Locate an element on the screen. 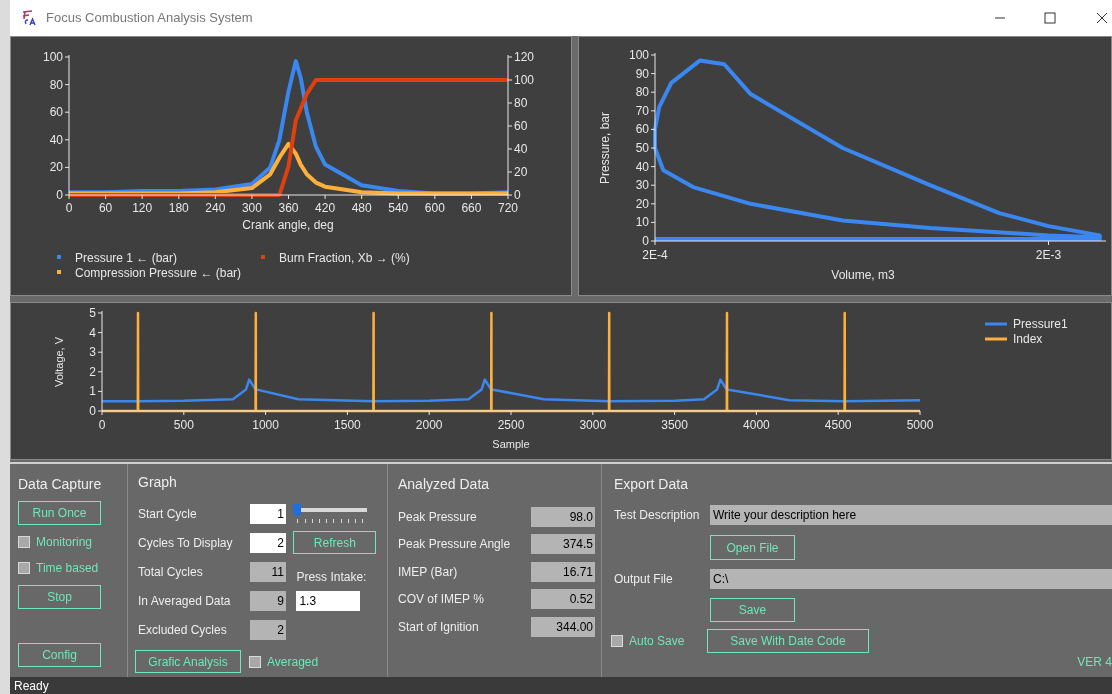  value-field: 11 is located at coordinates (268, 571).